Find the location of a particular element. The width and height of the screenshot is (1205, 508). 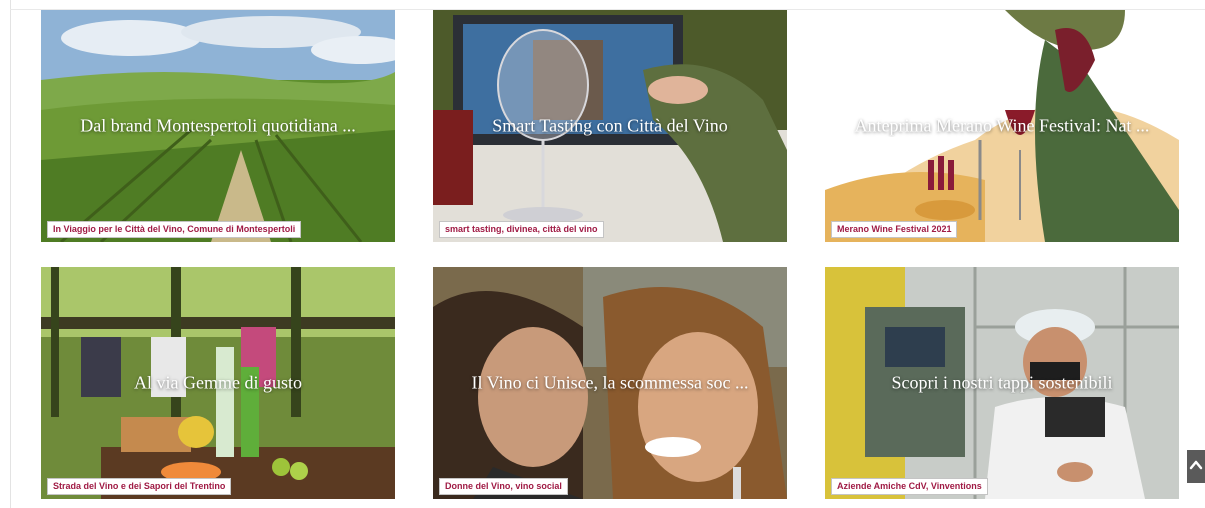

card-title: Smart Tasting con Città del Vino is located at coordinates (610, 126).